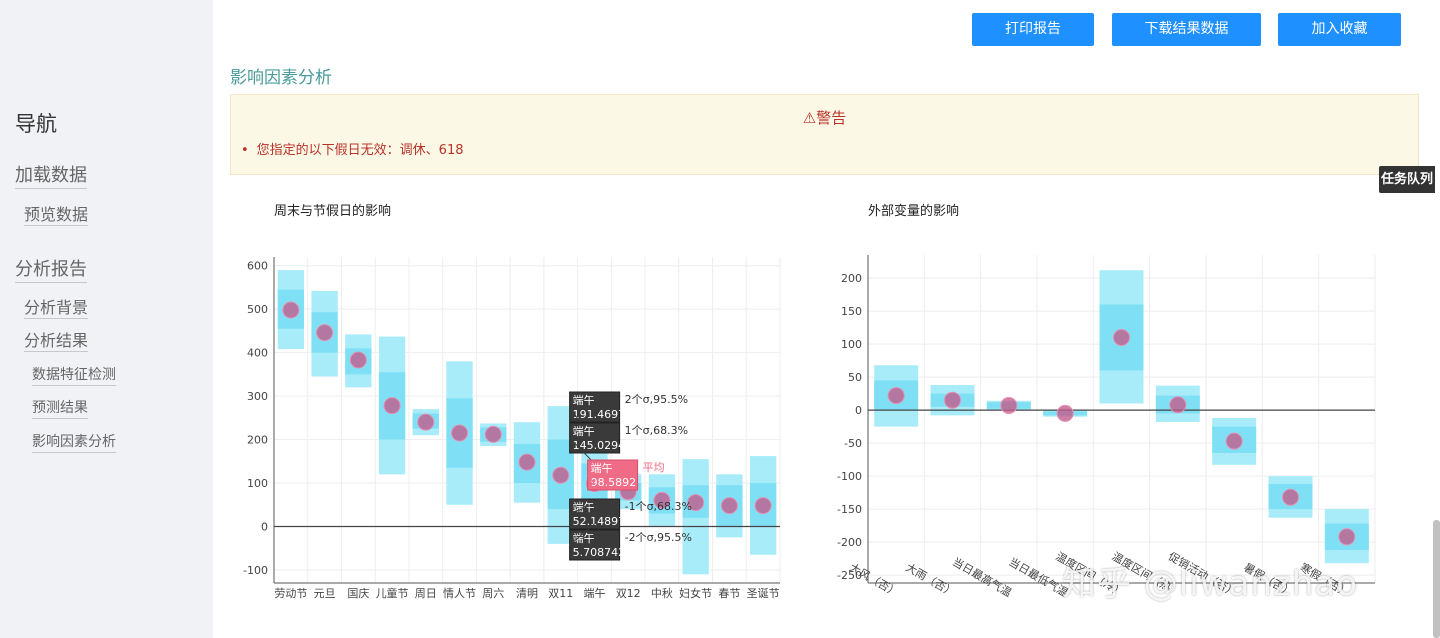 This screenshot has width=1440, height=638. I want to click on x-tick-label: 妇女节, so click(695, 593).